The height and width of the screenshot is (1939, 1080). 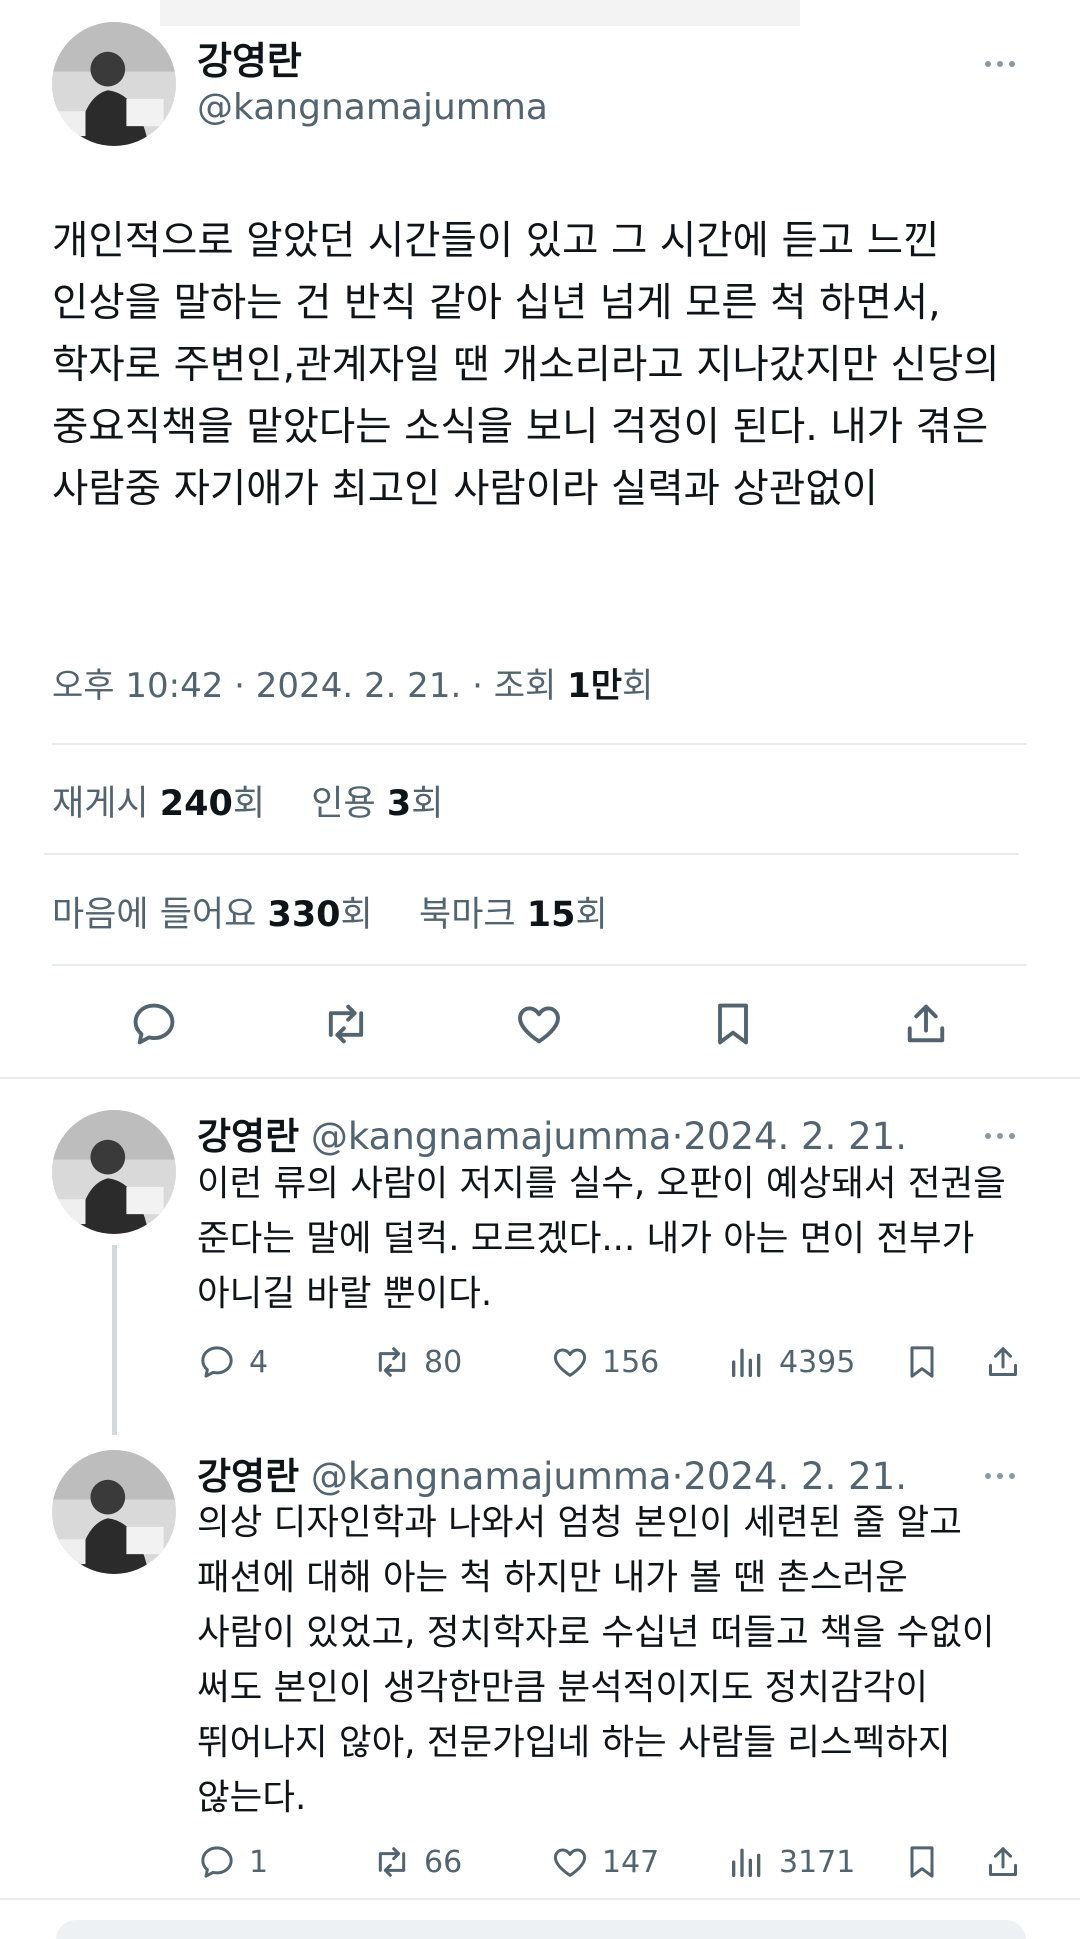 I want to click on retweets-unit: 회, so click(x=249, y=804).